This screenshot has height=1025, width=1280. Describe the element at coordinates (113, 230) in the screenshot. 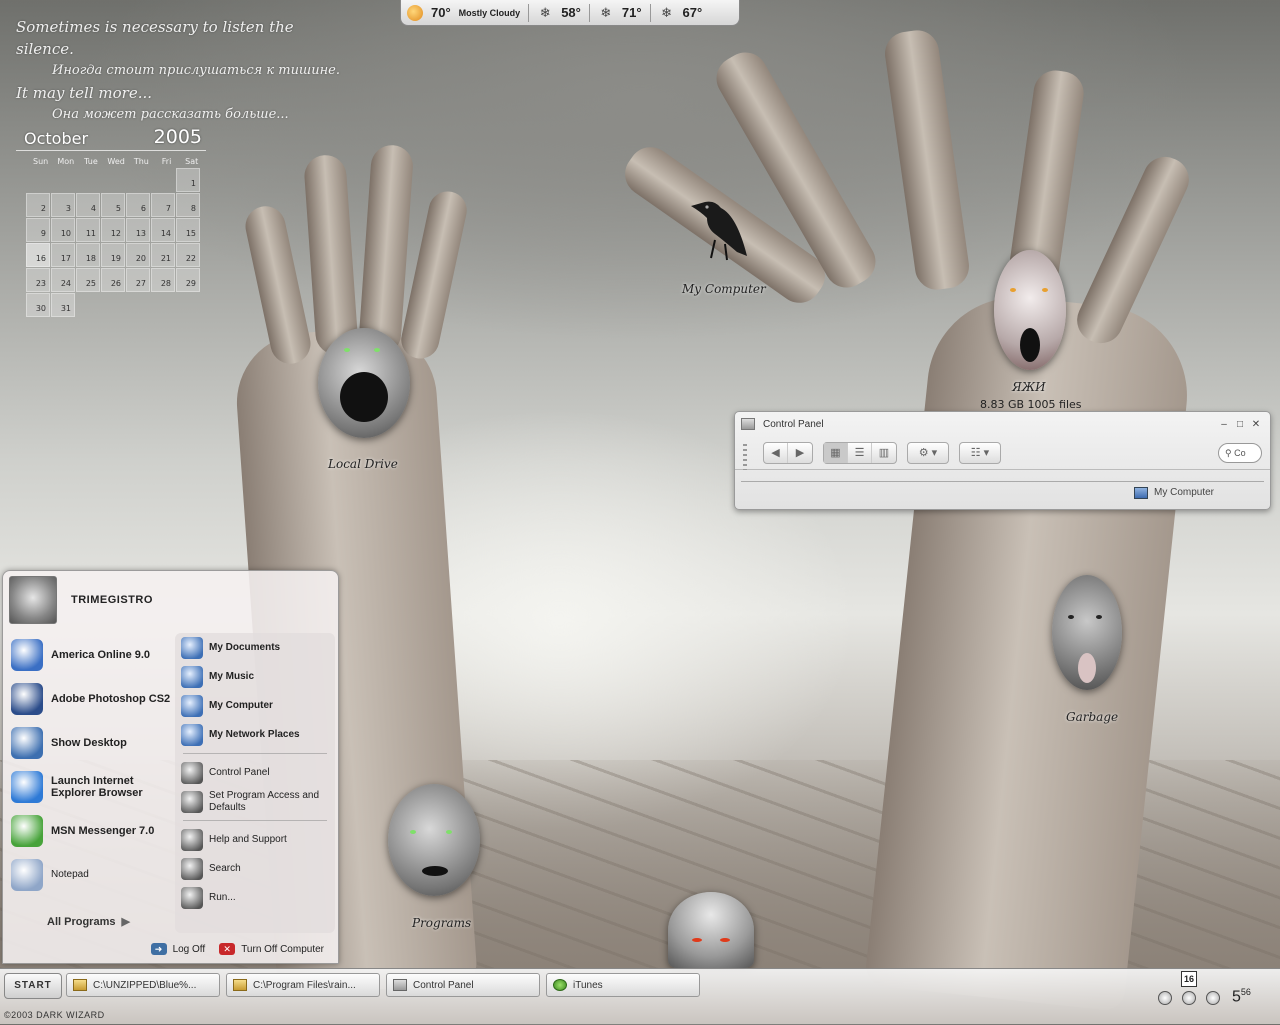

I see `calendar-day: 12` at that location.